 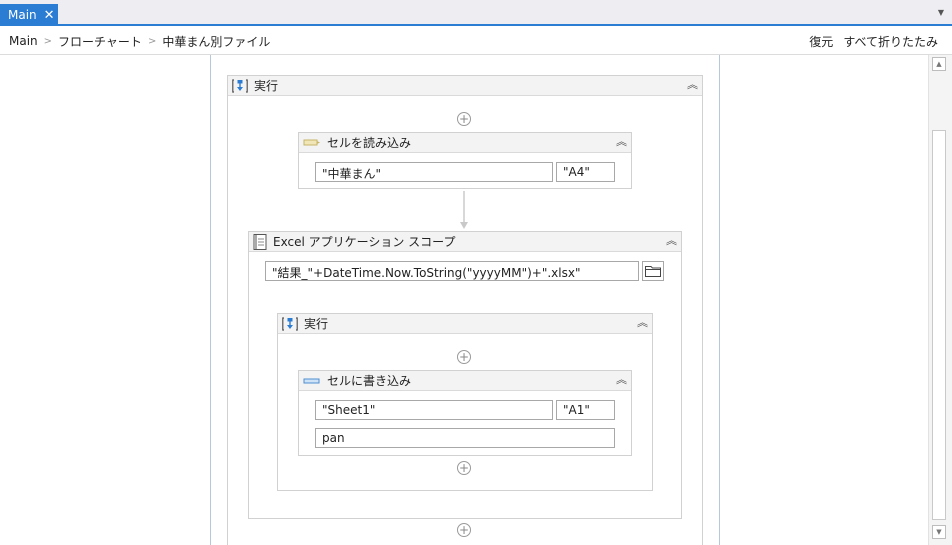 What do you see at coordinates (369, 381) in the screenshot?
I see `write-cell-title: セルに書き込み` at bounding box center [369, 381].